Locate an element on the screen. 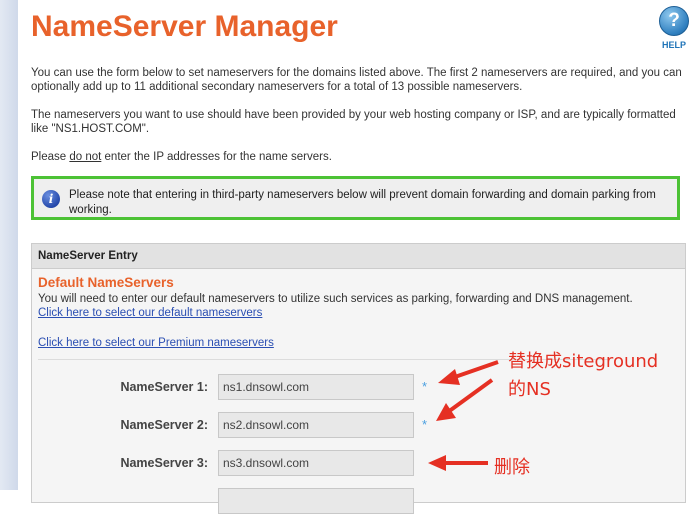  help-button: ? HELP is located at coordinates (674, 28).